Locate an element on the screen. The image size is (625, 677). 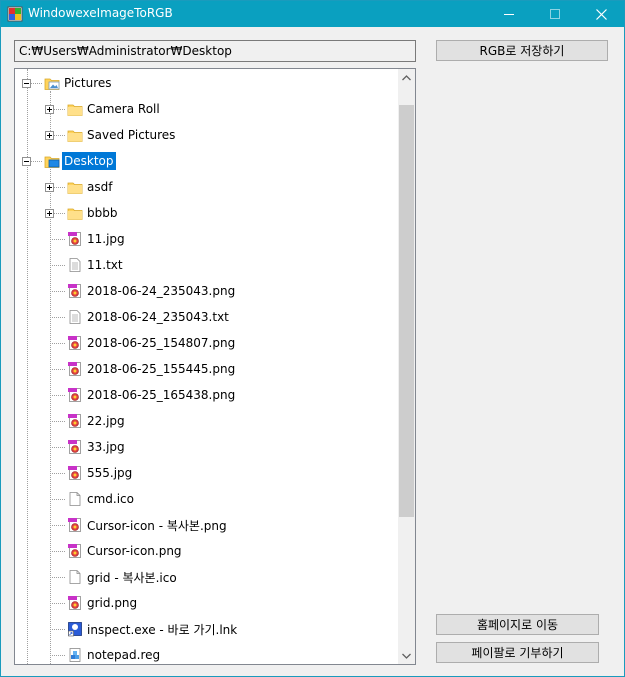
tree-node: Cursor-icon.png is located at coordinates (134, 551).